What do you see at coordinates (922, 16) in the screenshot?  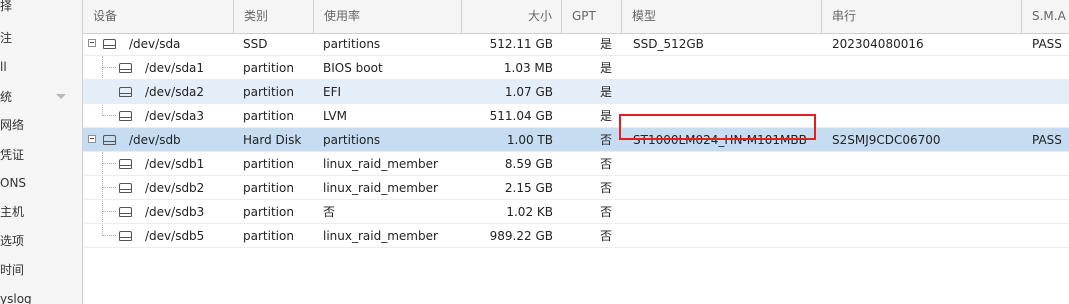 I see `column-header-serial: 串行` at bounding box center [922, 16].